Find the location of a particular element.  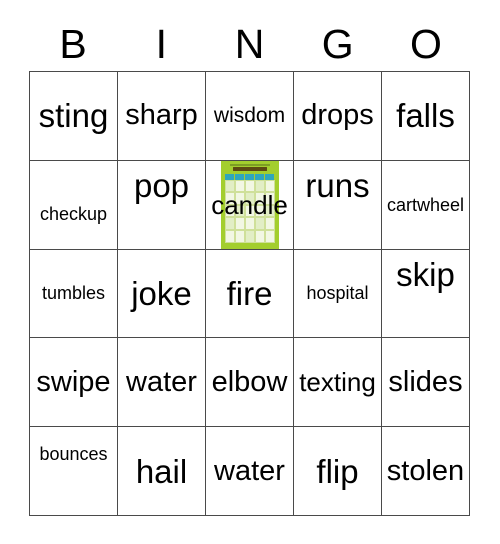

bingo-cell: stolen is located at coordinates (426, 471).